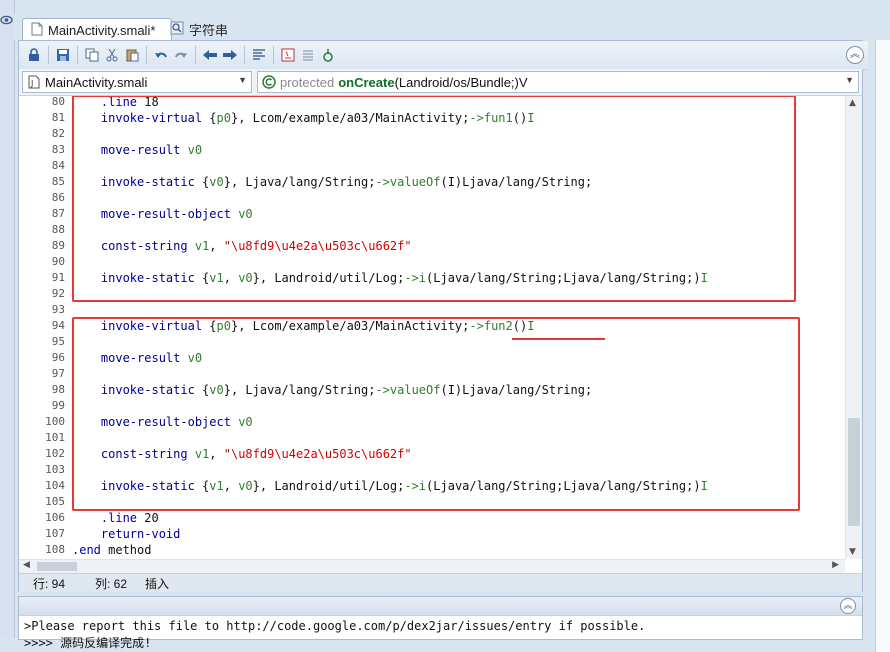 This screenshot has height=652, width=890. Describe the element at coordinates (111, 584) in the screenshot. I see `status-column: 列: 62` at that location.